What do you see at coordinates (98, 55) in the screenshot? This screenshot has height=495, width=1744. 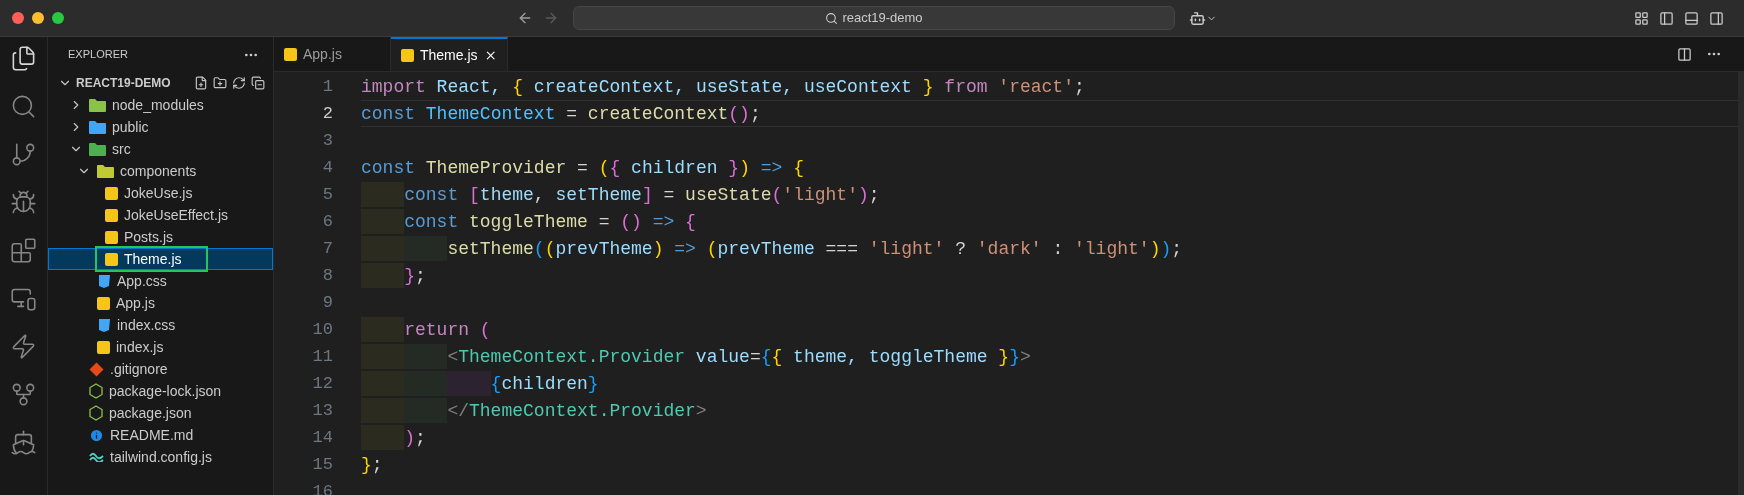 I see `explorer-title: EXPLORER` at bounding box center [98, 55].